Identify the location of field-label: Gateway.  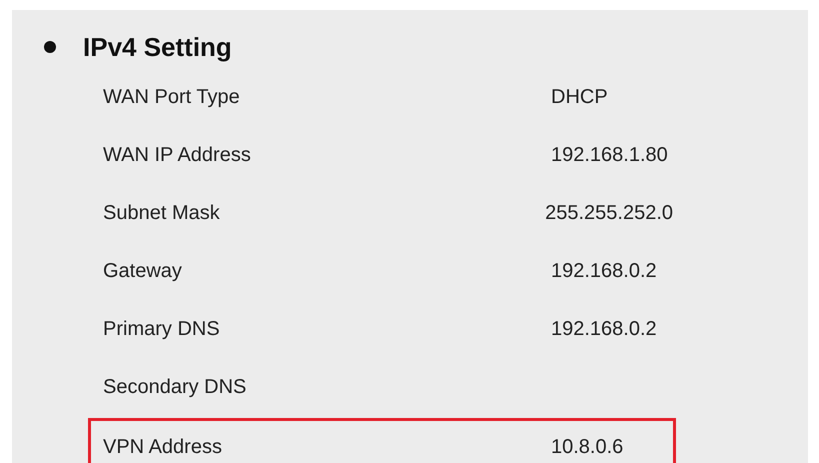
(142, 271).